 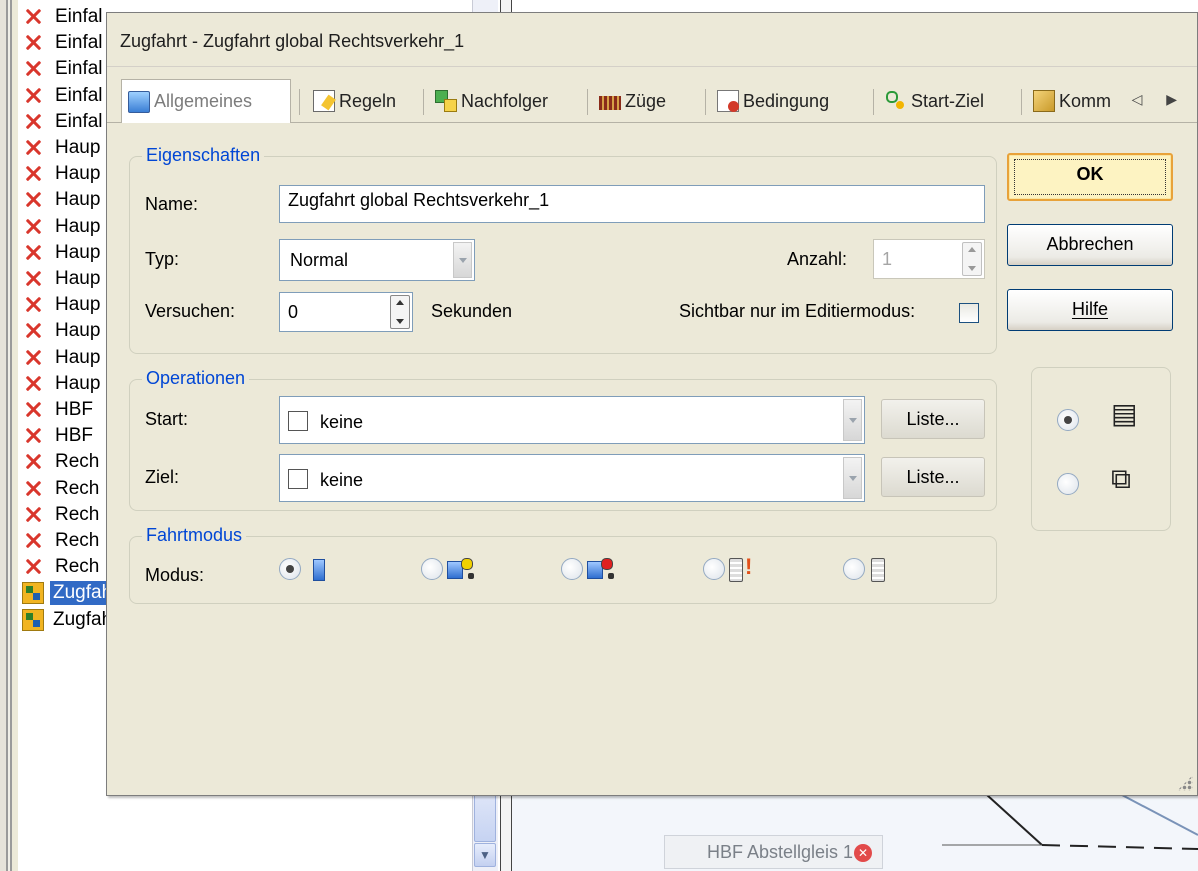 What do you see at coordinates (485, 817) in the screenshot?
I see `list-scroll-thumb` at bounding box center [485, 817].